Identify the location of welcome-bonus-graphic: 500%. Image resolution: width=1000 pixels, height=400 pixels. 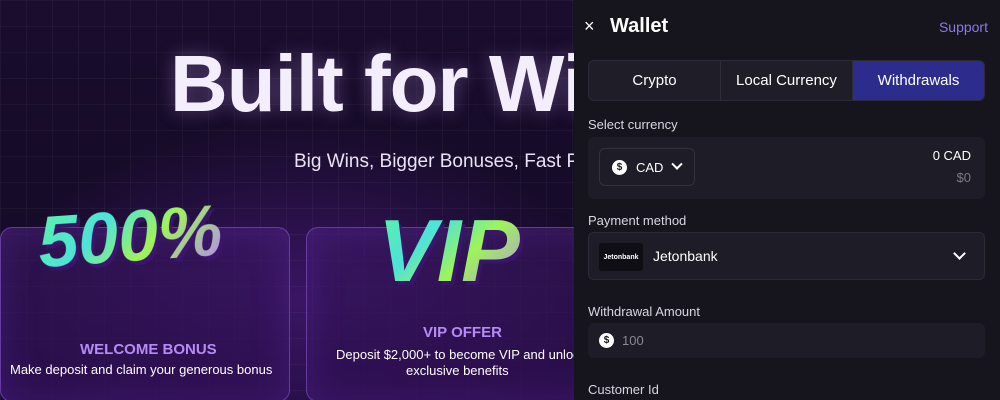
(130, 237).